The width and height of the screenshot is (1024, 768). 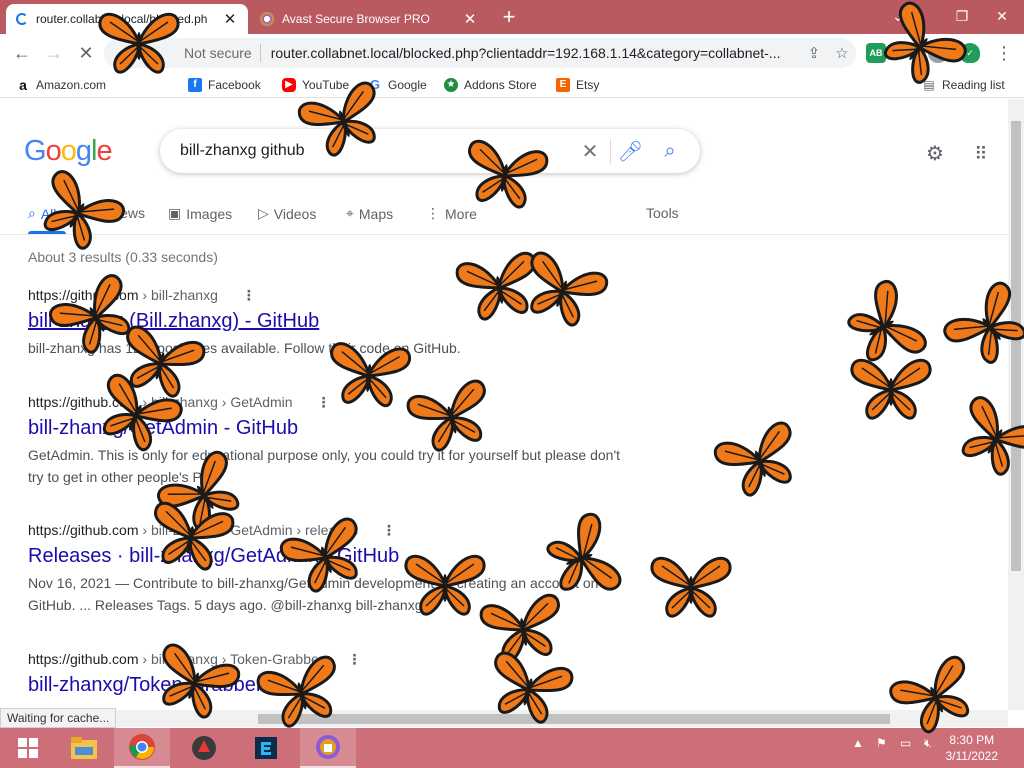 I want to click on menu-kebab-icon: ⋮, so click(x=1004, y=53).